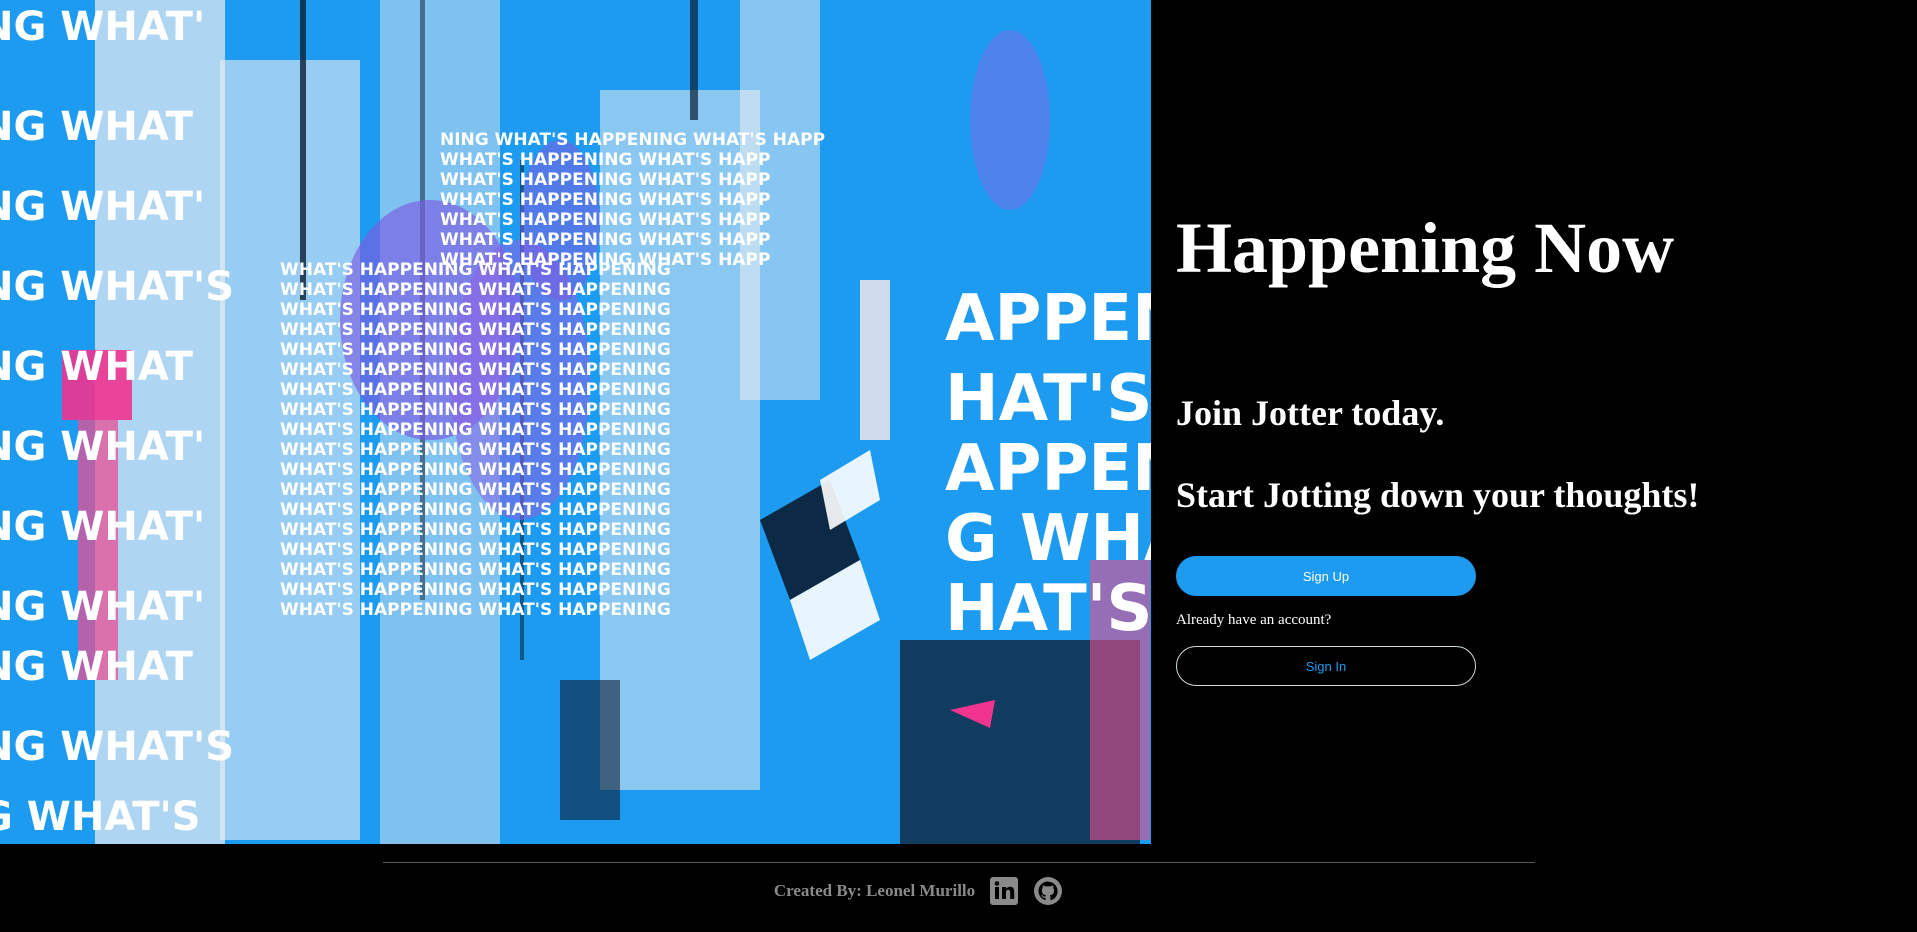 The width and height of the screenshot is (1917, 932). Describe the element at coordinates (959, 862) in the screenshot. I see `footer-divider` at that location.